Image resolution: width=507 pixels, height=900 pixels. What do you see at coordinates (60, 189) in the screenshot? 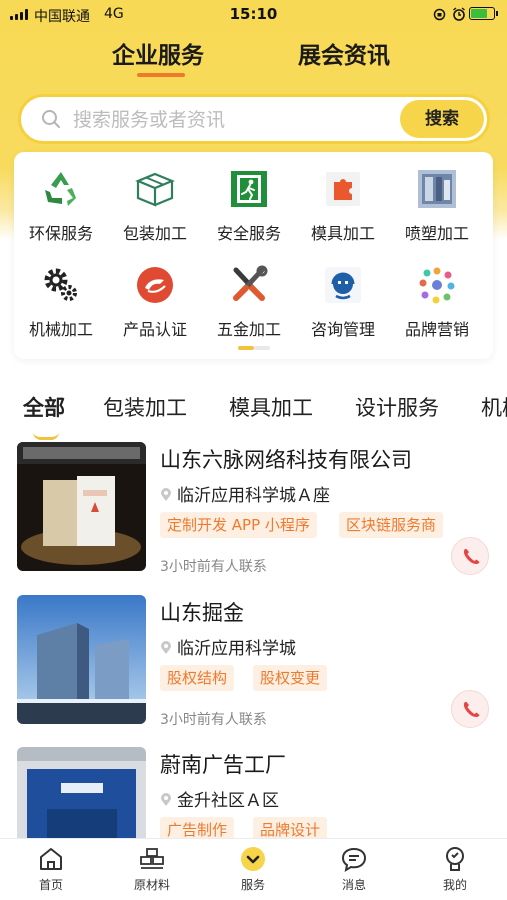
I see `recycle-icon` at bounding box center [60, 189].